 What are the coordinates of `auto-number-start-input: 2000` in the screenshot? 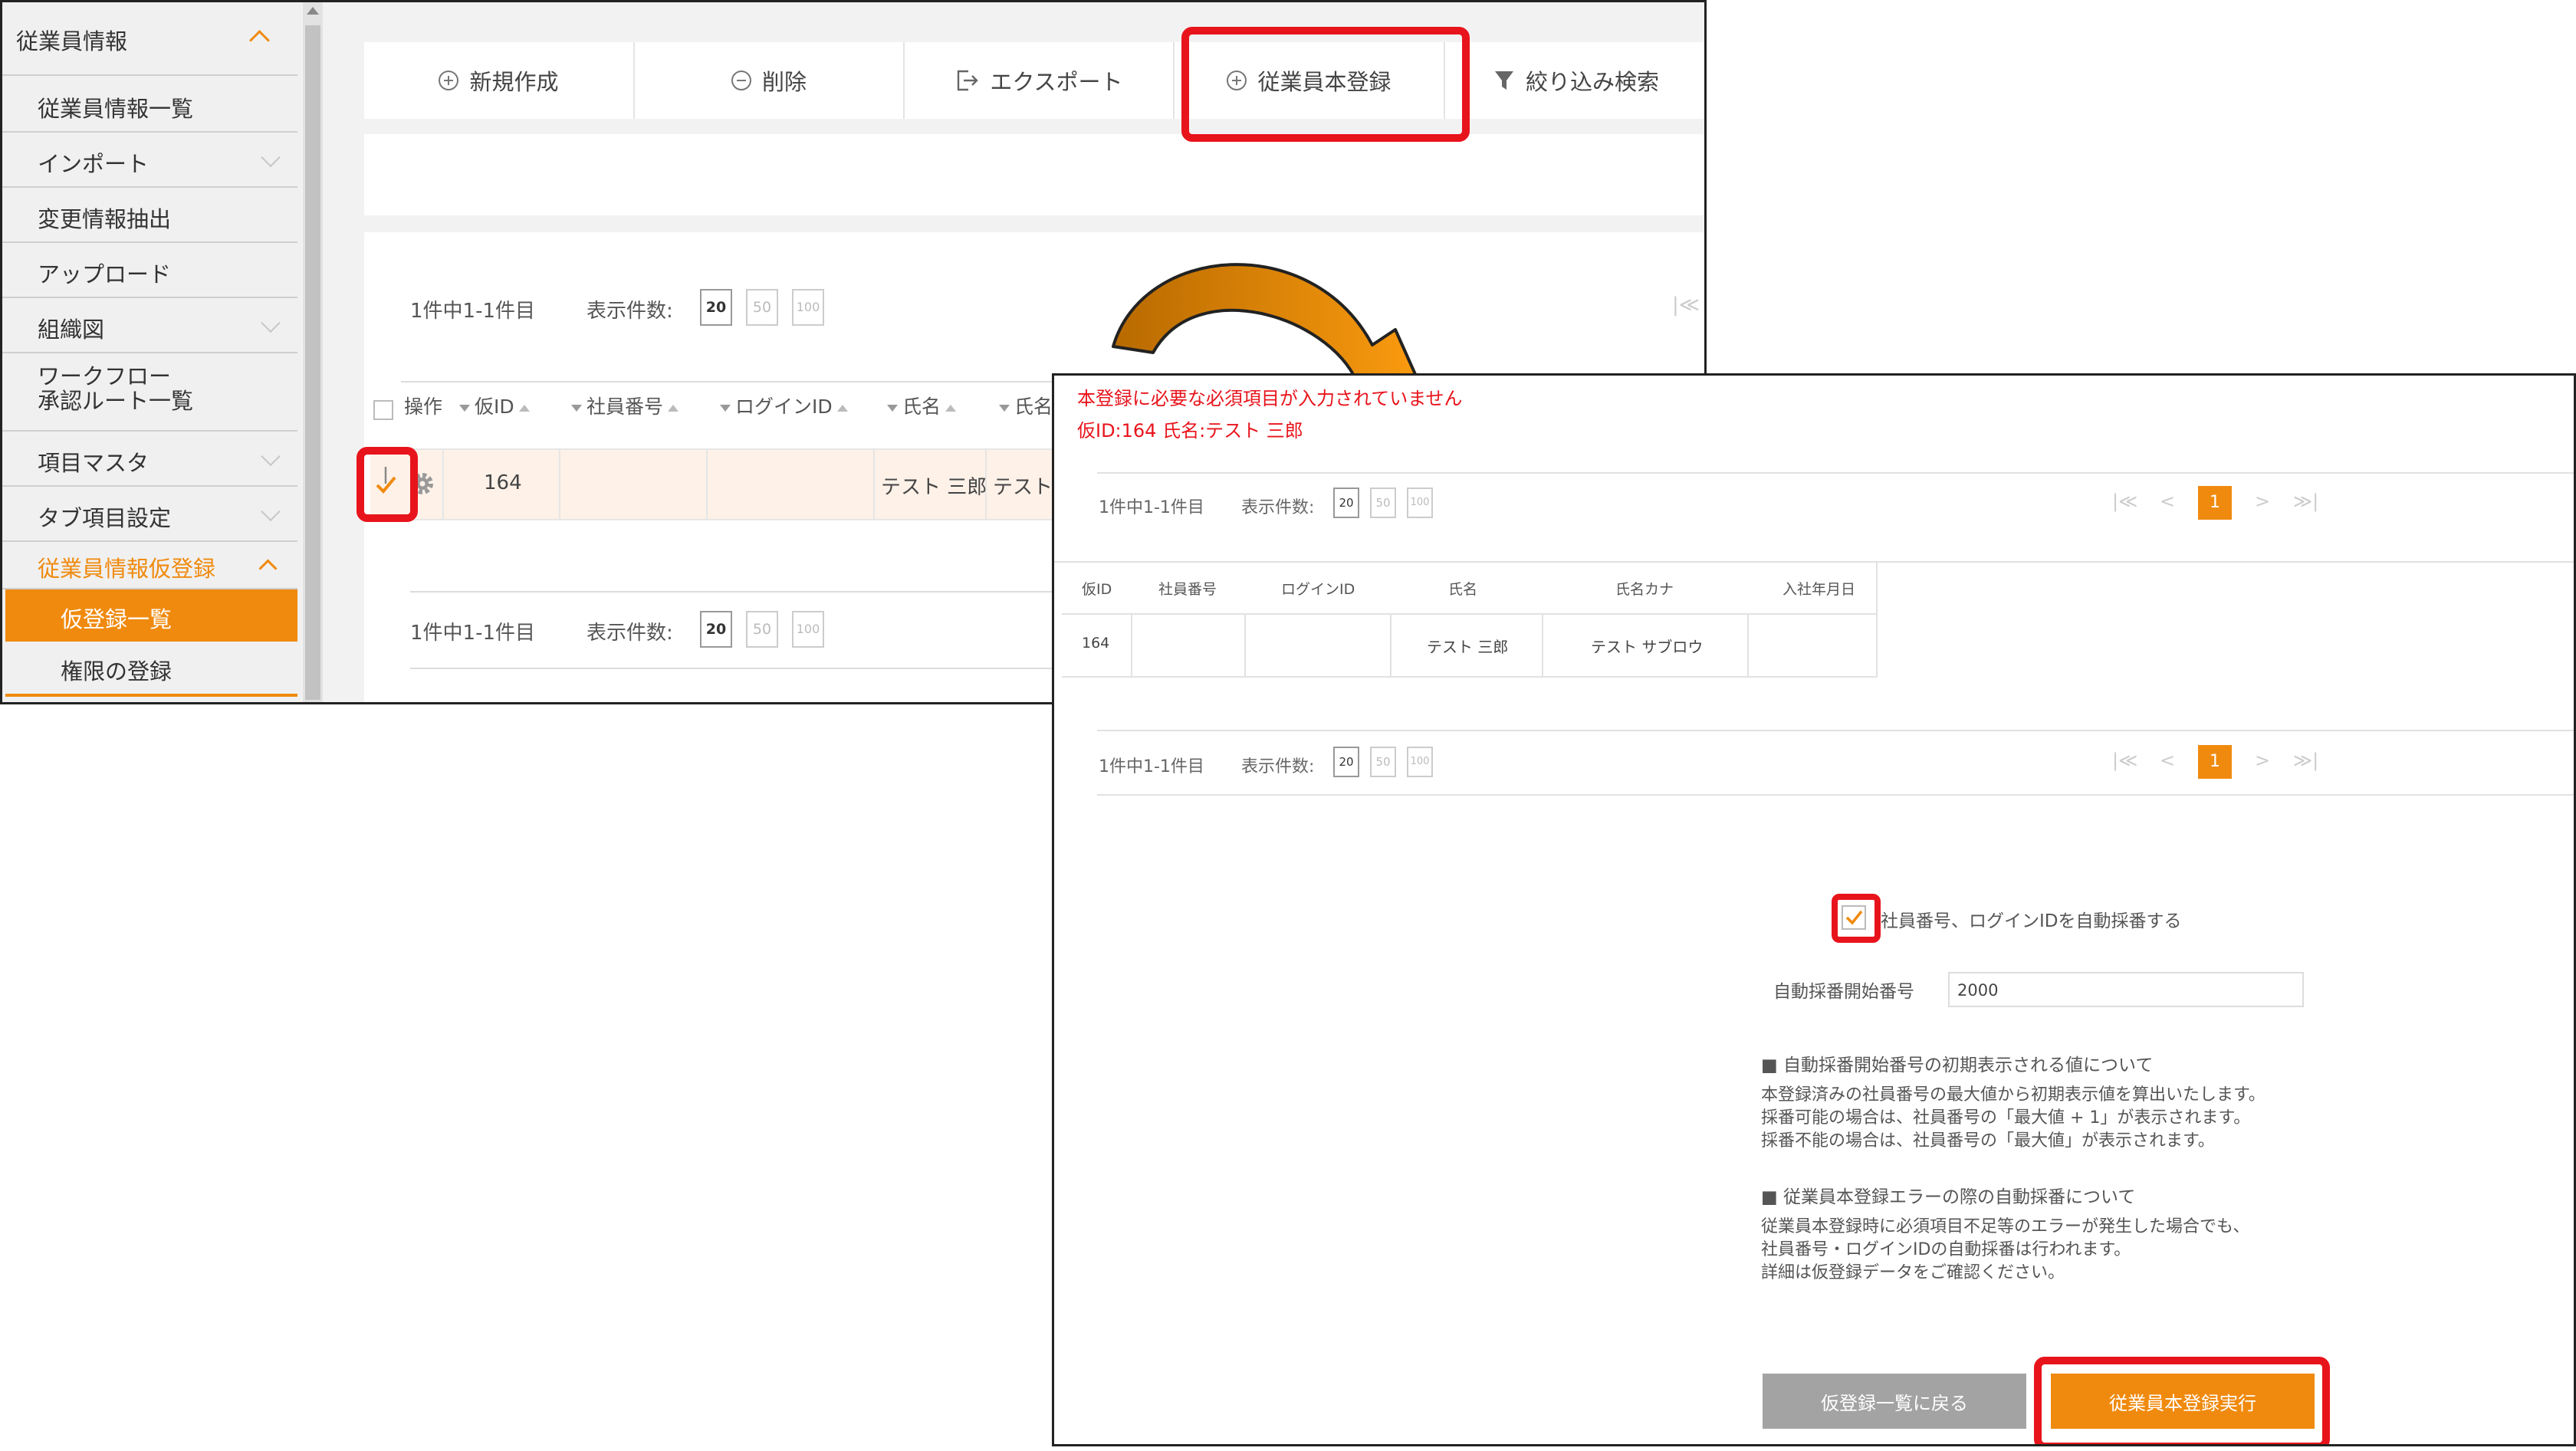 It's located at (2126, 989).